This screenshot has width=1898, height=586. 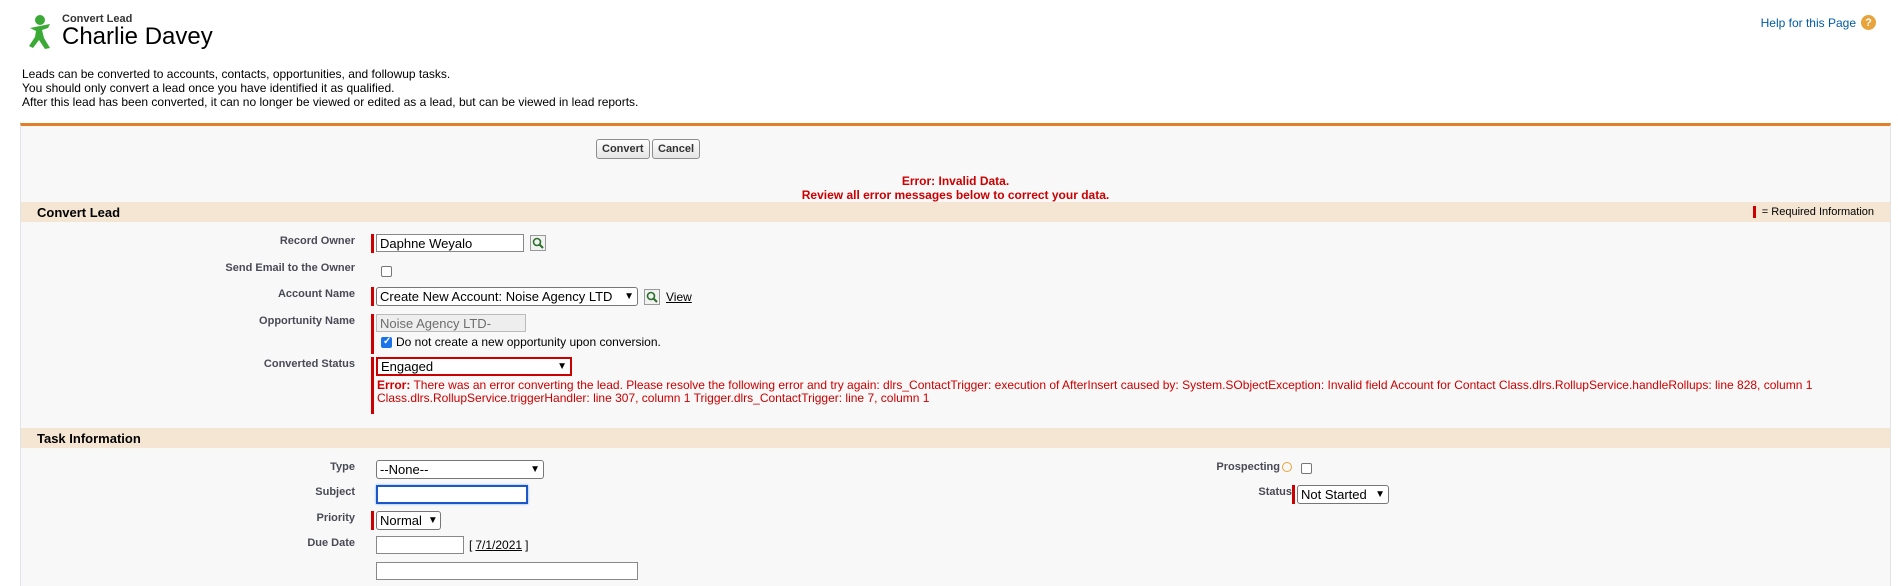 I want to click on converted-status-value: Engaged, so click(x=407, y=366).